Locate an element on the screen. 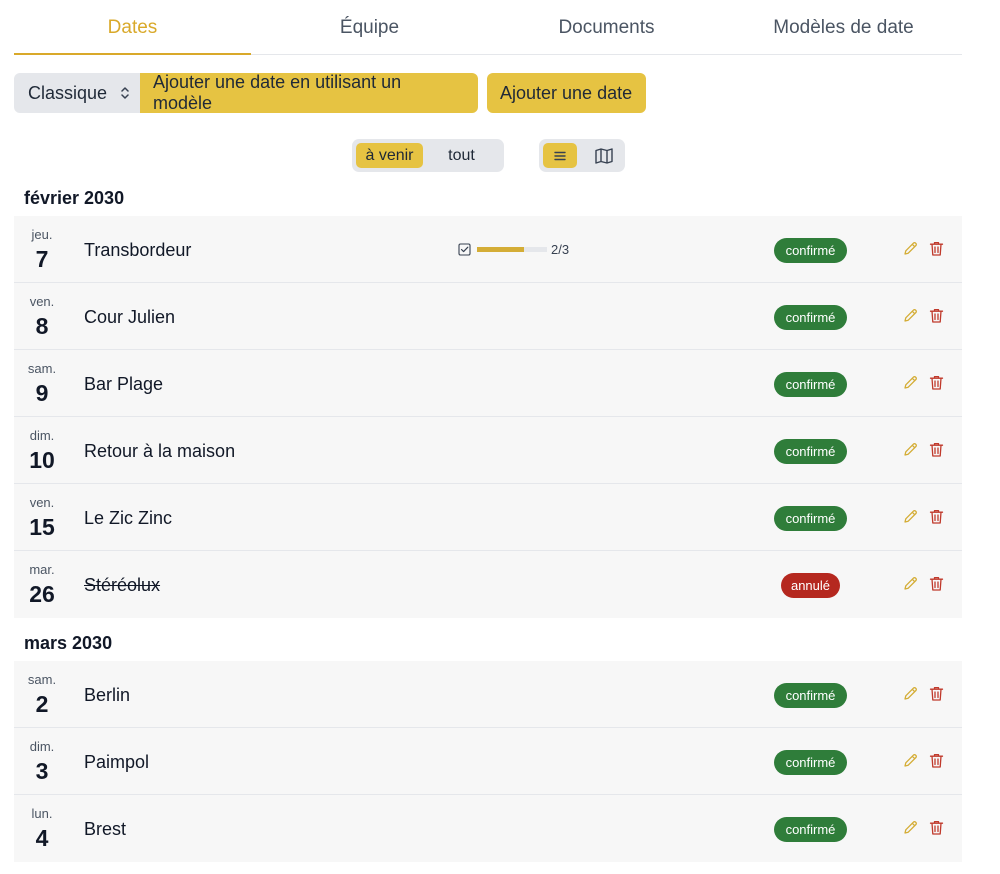 The image size is (1000, 874). weekday-label: mar. is located at coordinates (42, 569).